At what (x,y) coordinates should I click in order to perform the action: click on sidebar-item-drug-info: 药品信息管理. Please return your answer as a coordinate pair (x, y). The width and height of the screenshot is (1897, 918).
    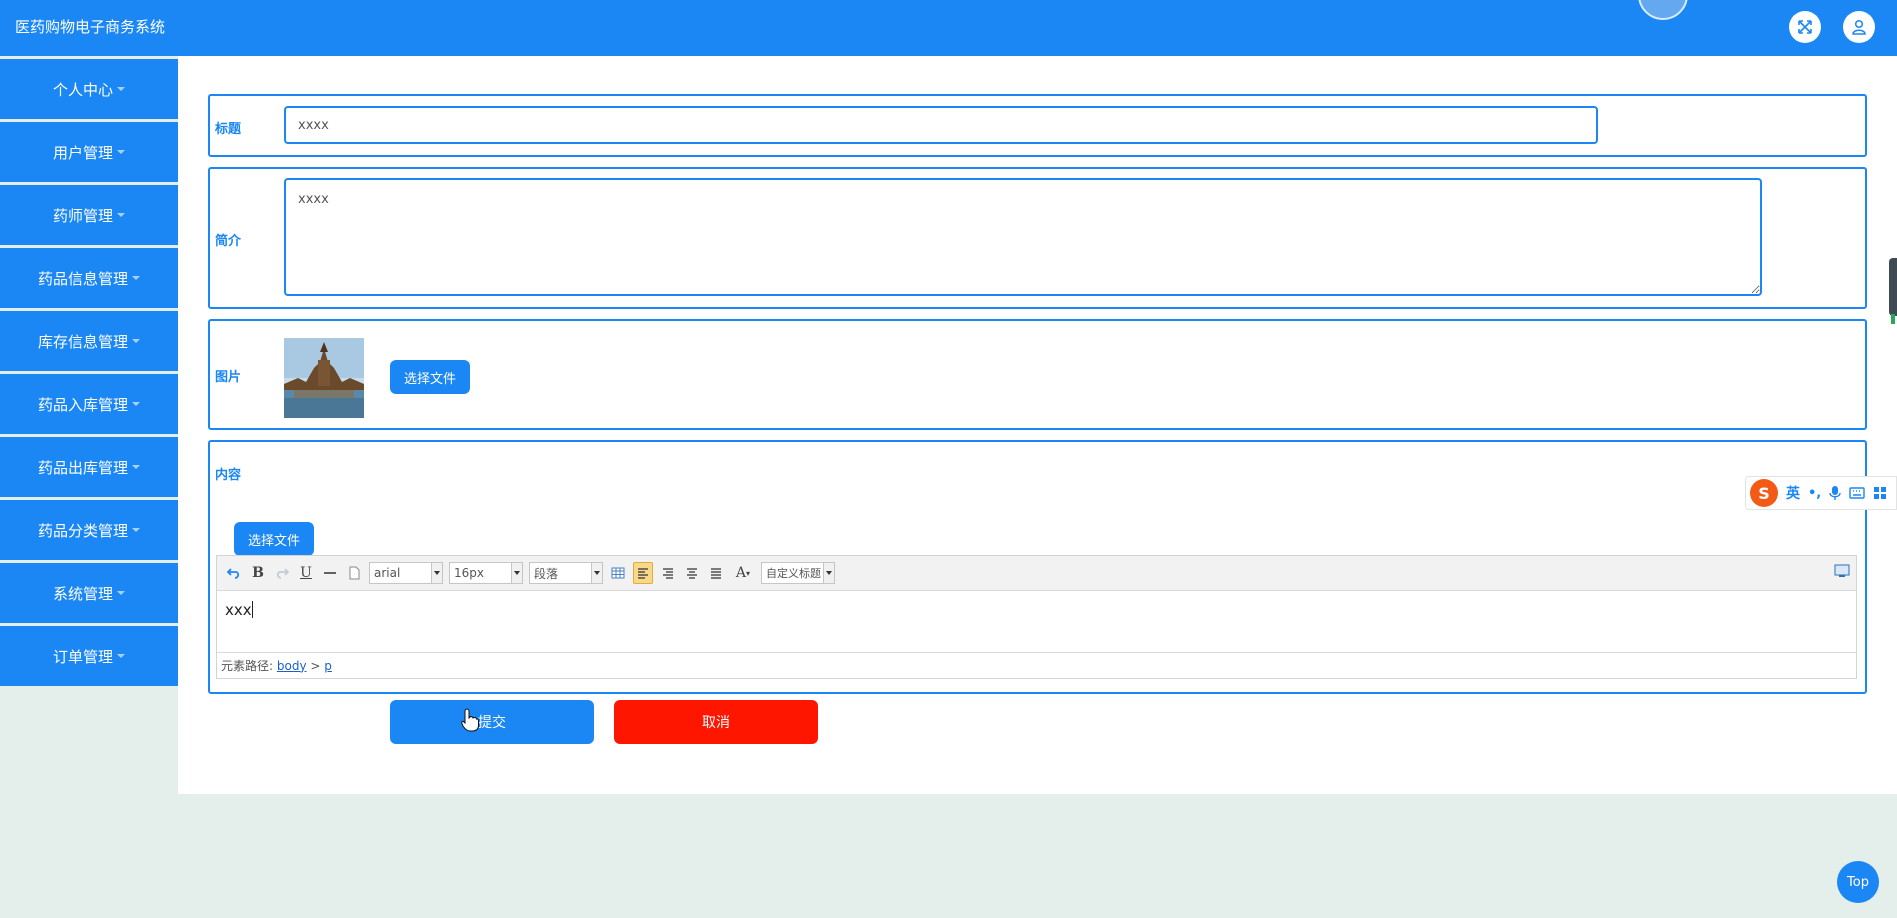
    Looking at the image, I should click on (89, 278).